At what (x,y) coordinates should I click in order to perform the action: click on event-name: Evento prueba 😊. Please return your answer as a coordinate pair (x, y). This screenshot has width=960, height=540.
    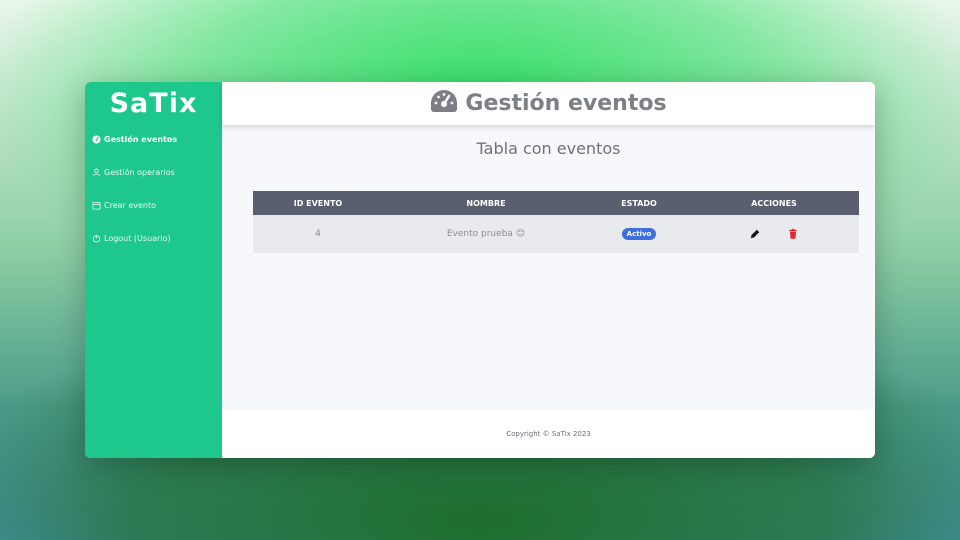
    Looking at the image, I should click on (486, 234).